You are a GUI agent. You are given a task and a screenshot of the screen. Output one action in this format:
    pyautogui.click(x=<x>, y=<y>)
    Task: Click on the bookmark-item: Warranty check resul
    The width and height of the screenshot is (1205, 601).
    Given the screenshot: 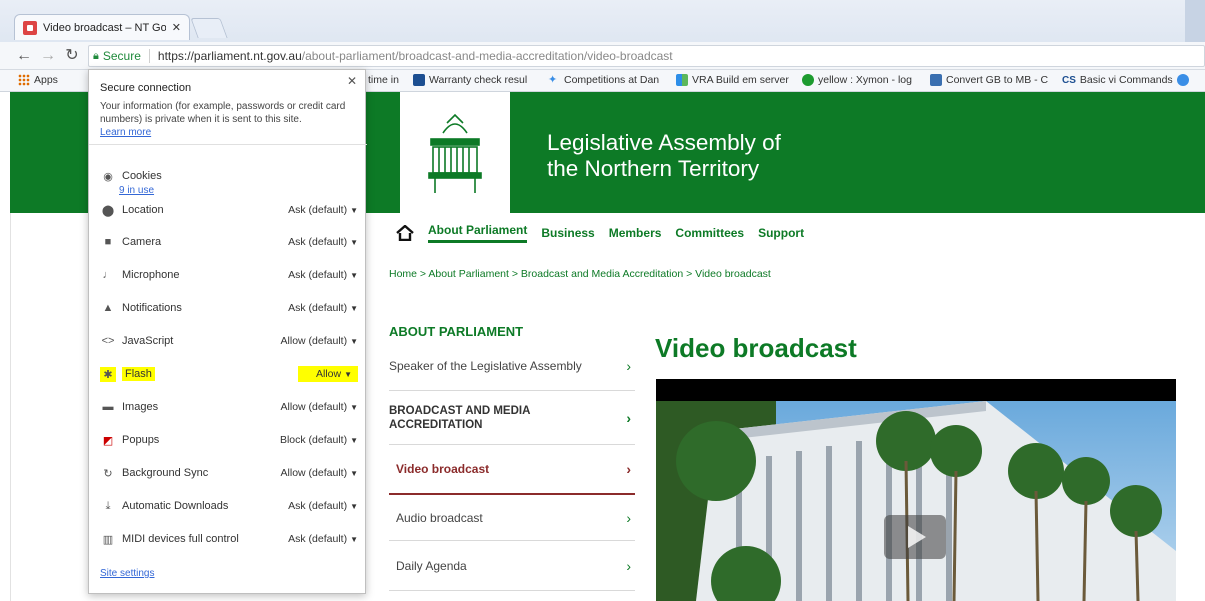 What is the action you would take?
    pyautogui.click(x=470, y=80)
    